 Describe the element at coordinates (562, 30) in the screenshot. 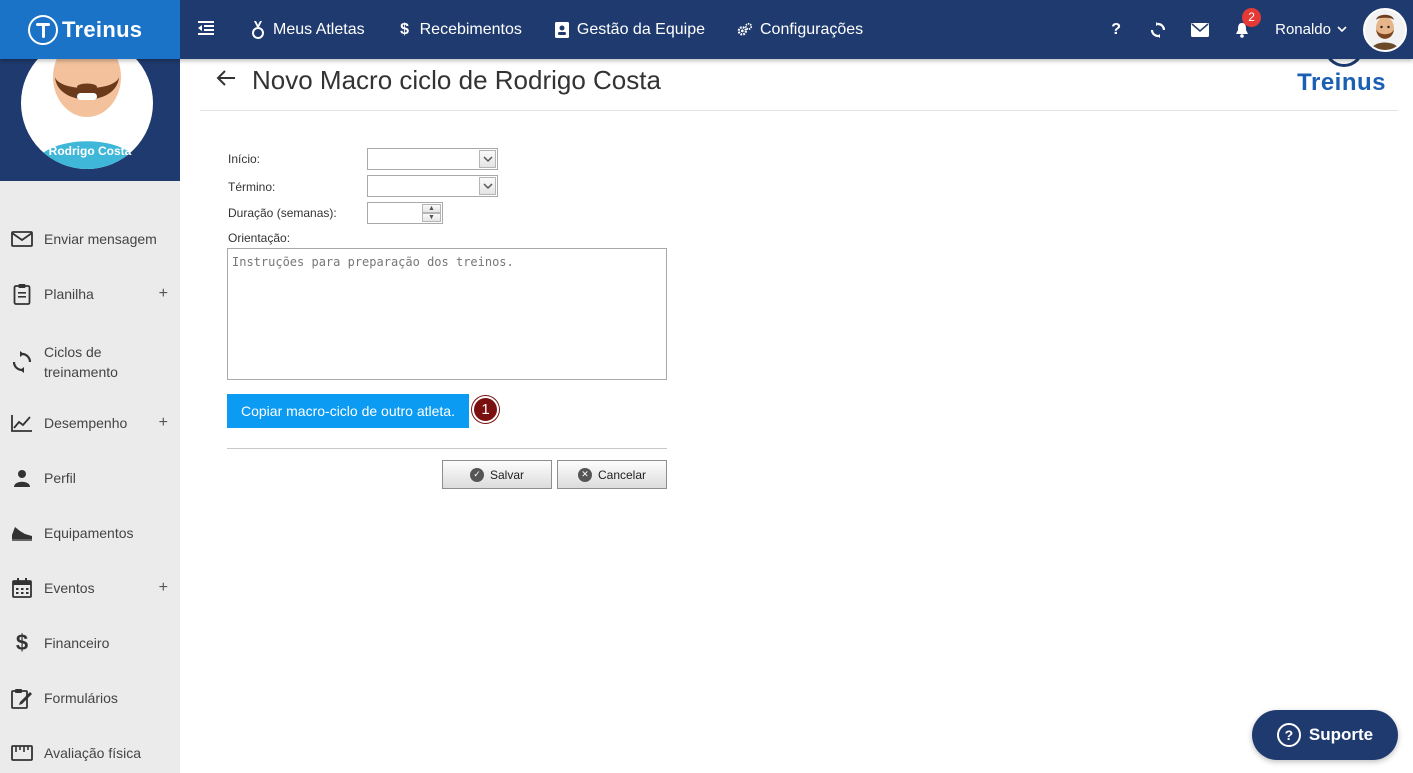

I see `contact-card-icon` at that location.